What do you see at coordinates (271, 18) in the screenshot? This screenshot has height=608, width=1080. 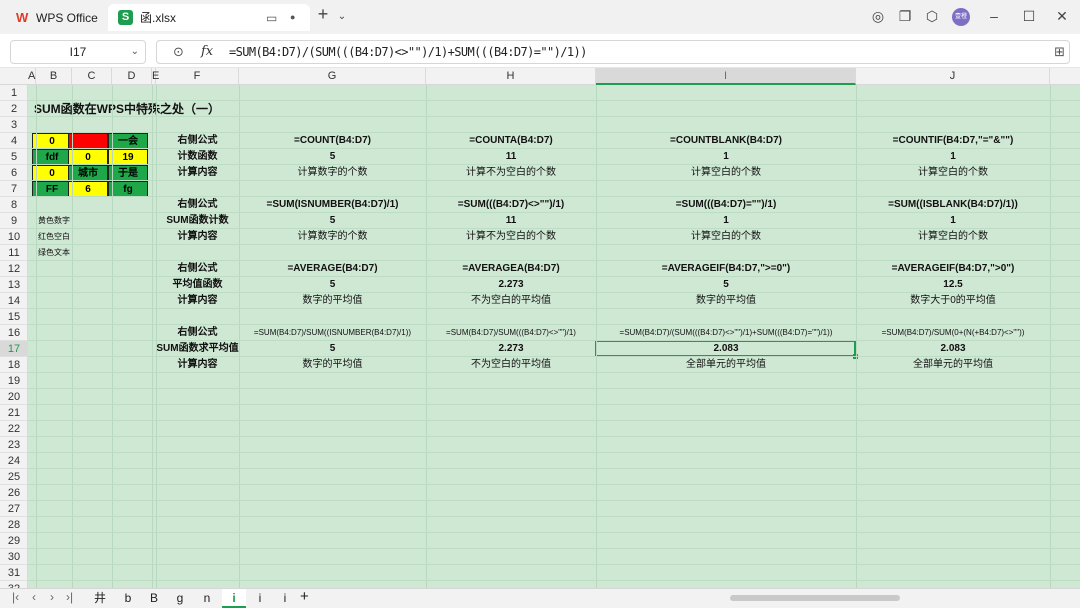 I see `monitor-icon: ▭` at bounding box center [271, 18].